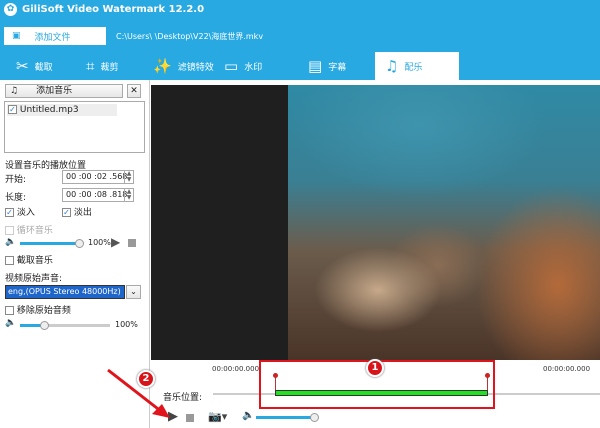 The width and height of the screenshot is (600, 428). I want to click on music-file-item: ✓ Untitled.mp3, so click(62, 110).